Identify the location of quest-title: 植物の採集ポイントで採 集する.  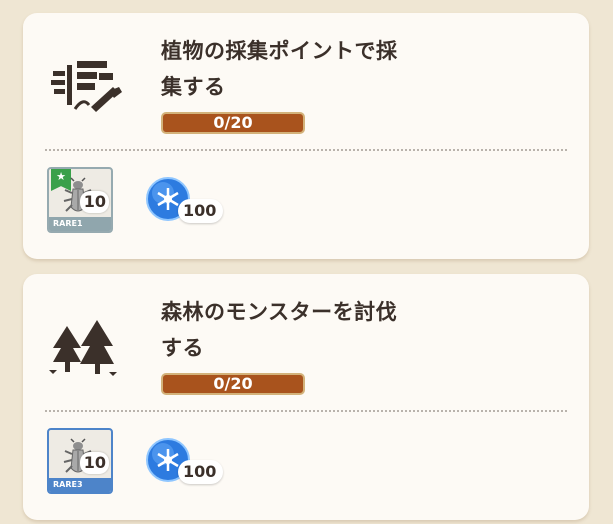
(301, 69).